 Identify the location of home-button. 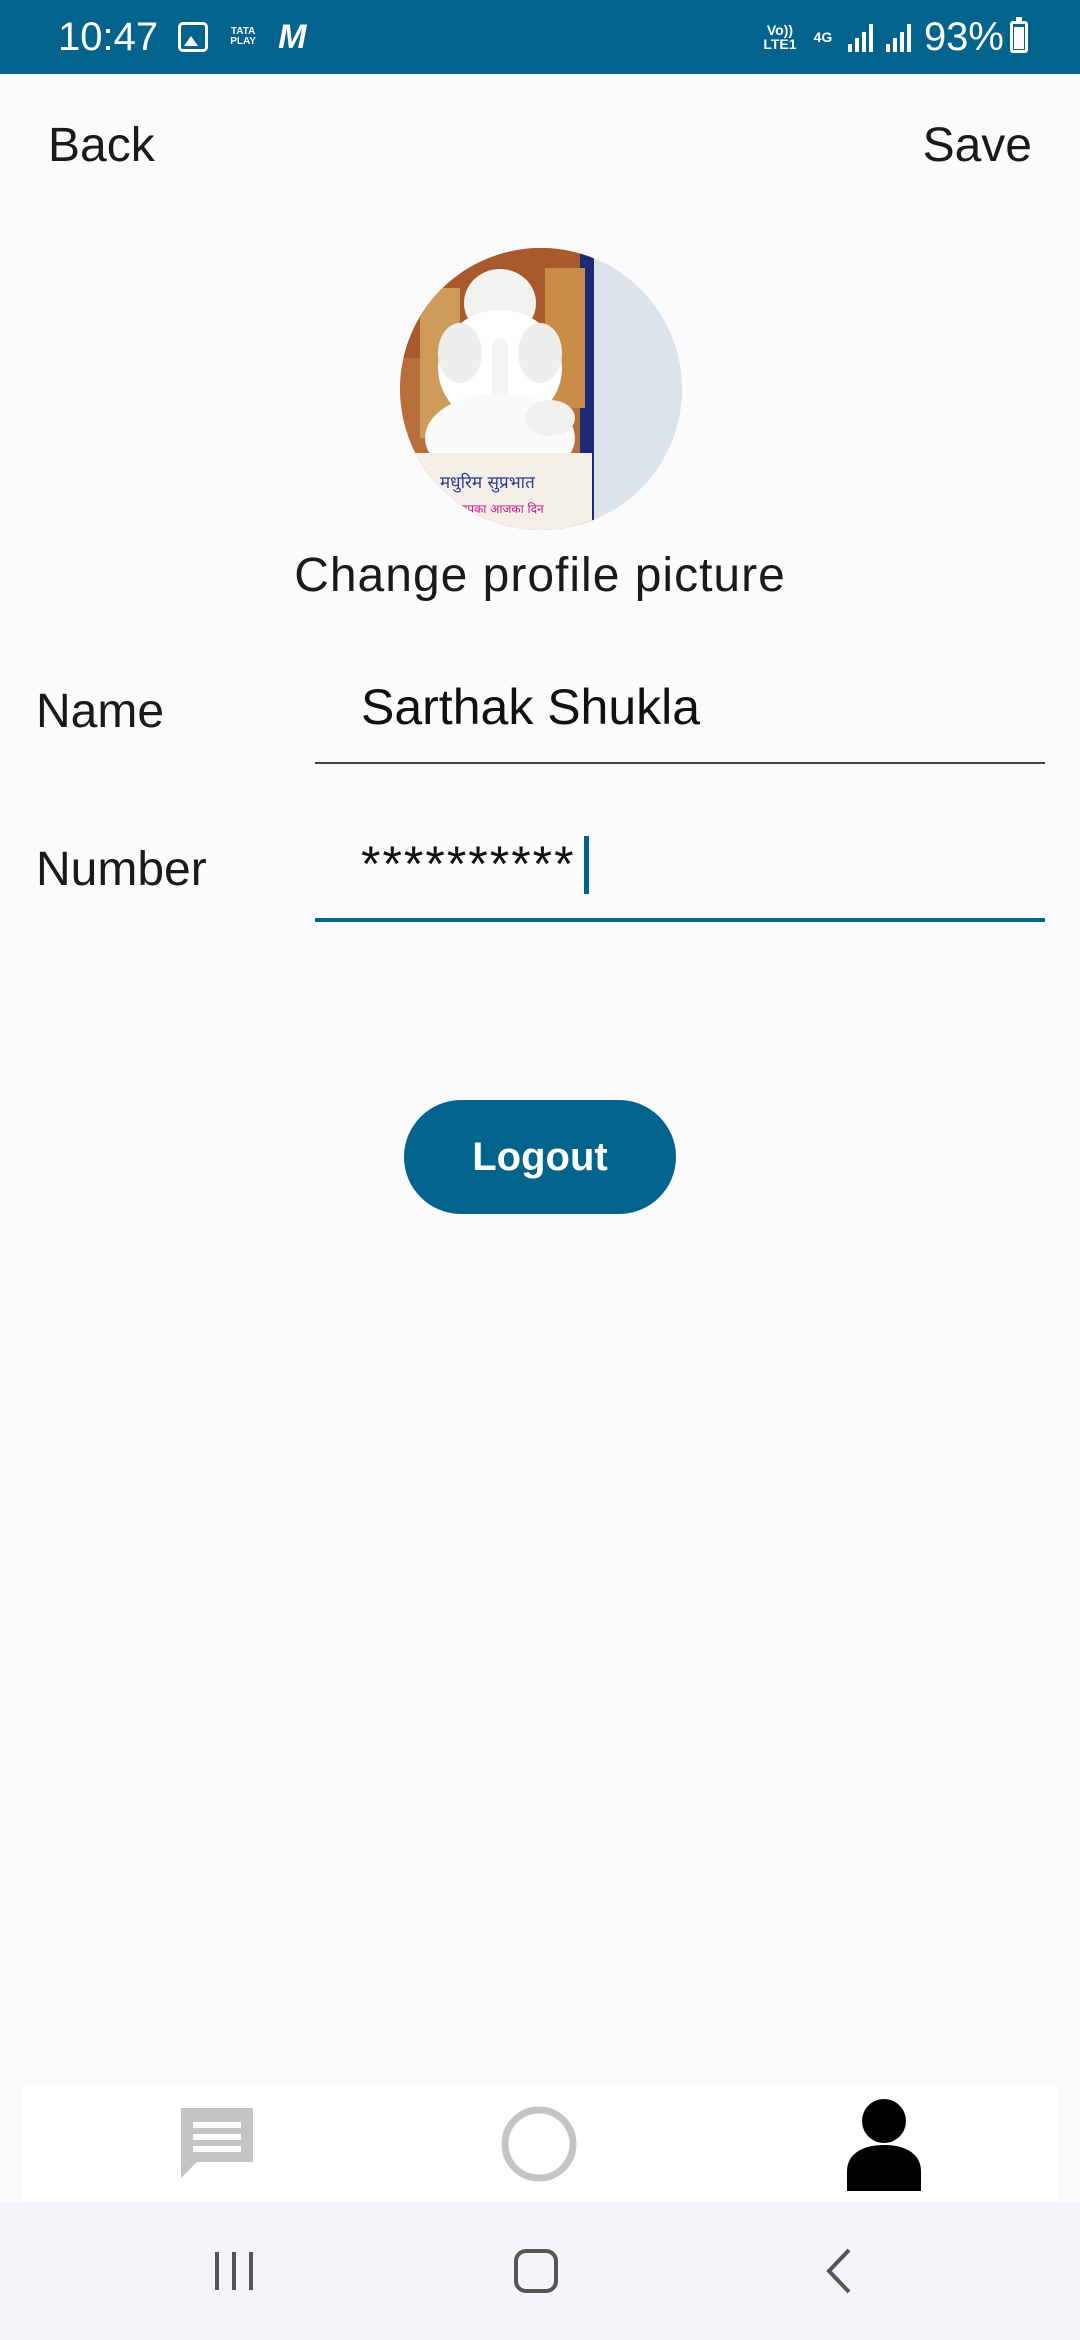
(536, 2271).